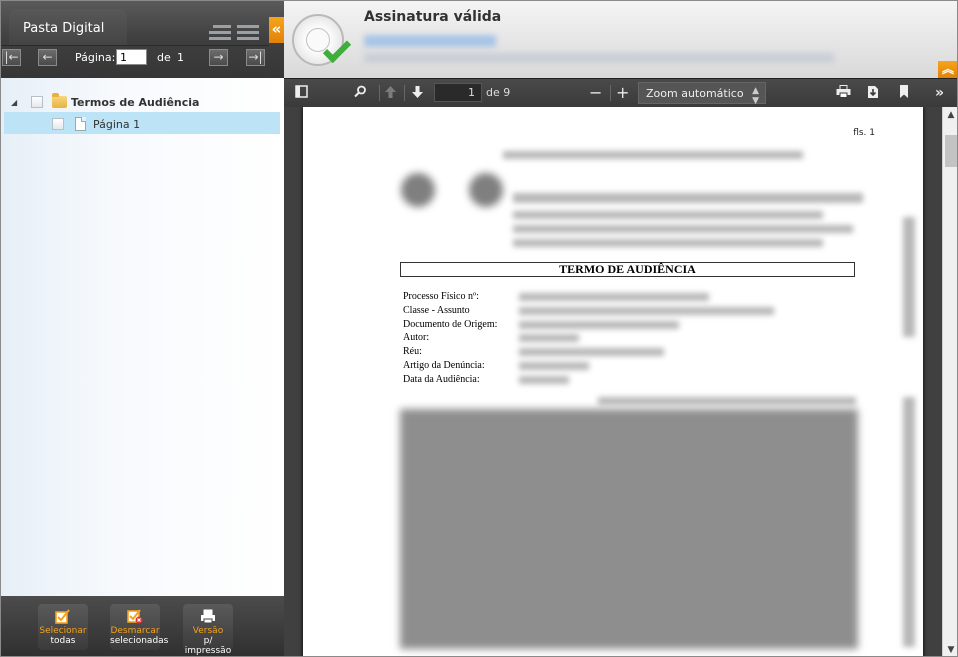  What do you see at coordinates (248, 32) in the screenshot?
I see `list-view-icon` at bounding box center [248, 32].